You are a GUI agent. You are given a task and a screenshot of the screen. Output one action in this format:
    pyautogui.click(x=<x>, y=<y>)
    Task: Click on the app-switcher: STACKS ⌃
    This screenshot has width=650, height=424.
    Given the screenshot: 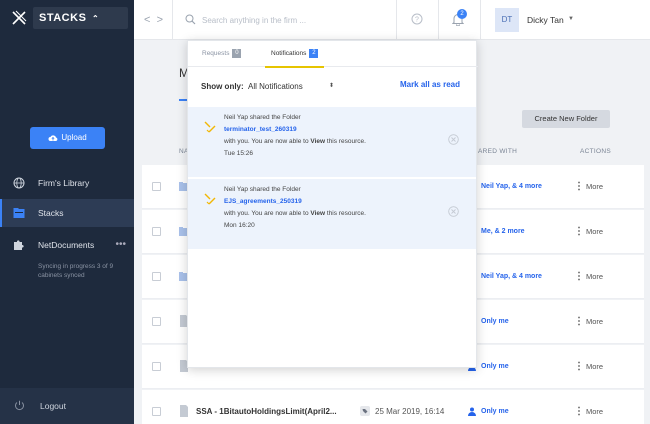 What is the action you would take?
    pyautogui.click(x=80, y=18)
    